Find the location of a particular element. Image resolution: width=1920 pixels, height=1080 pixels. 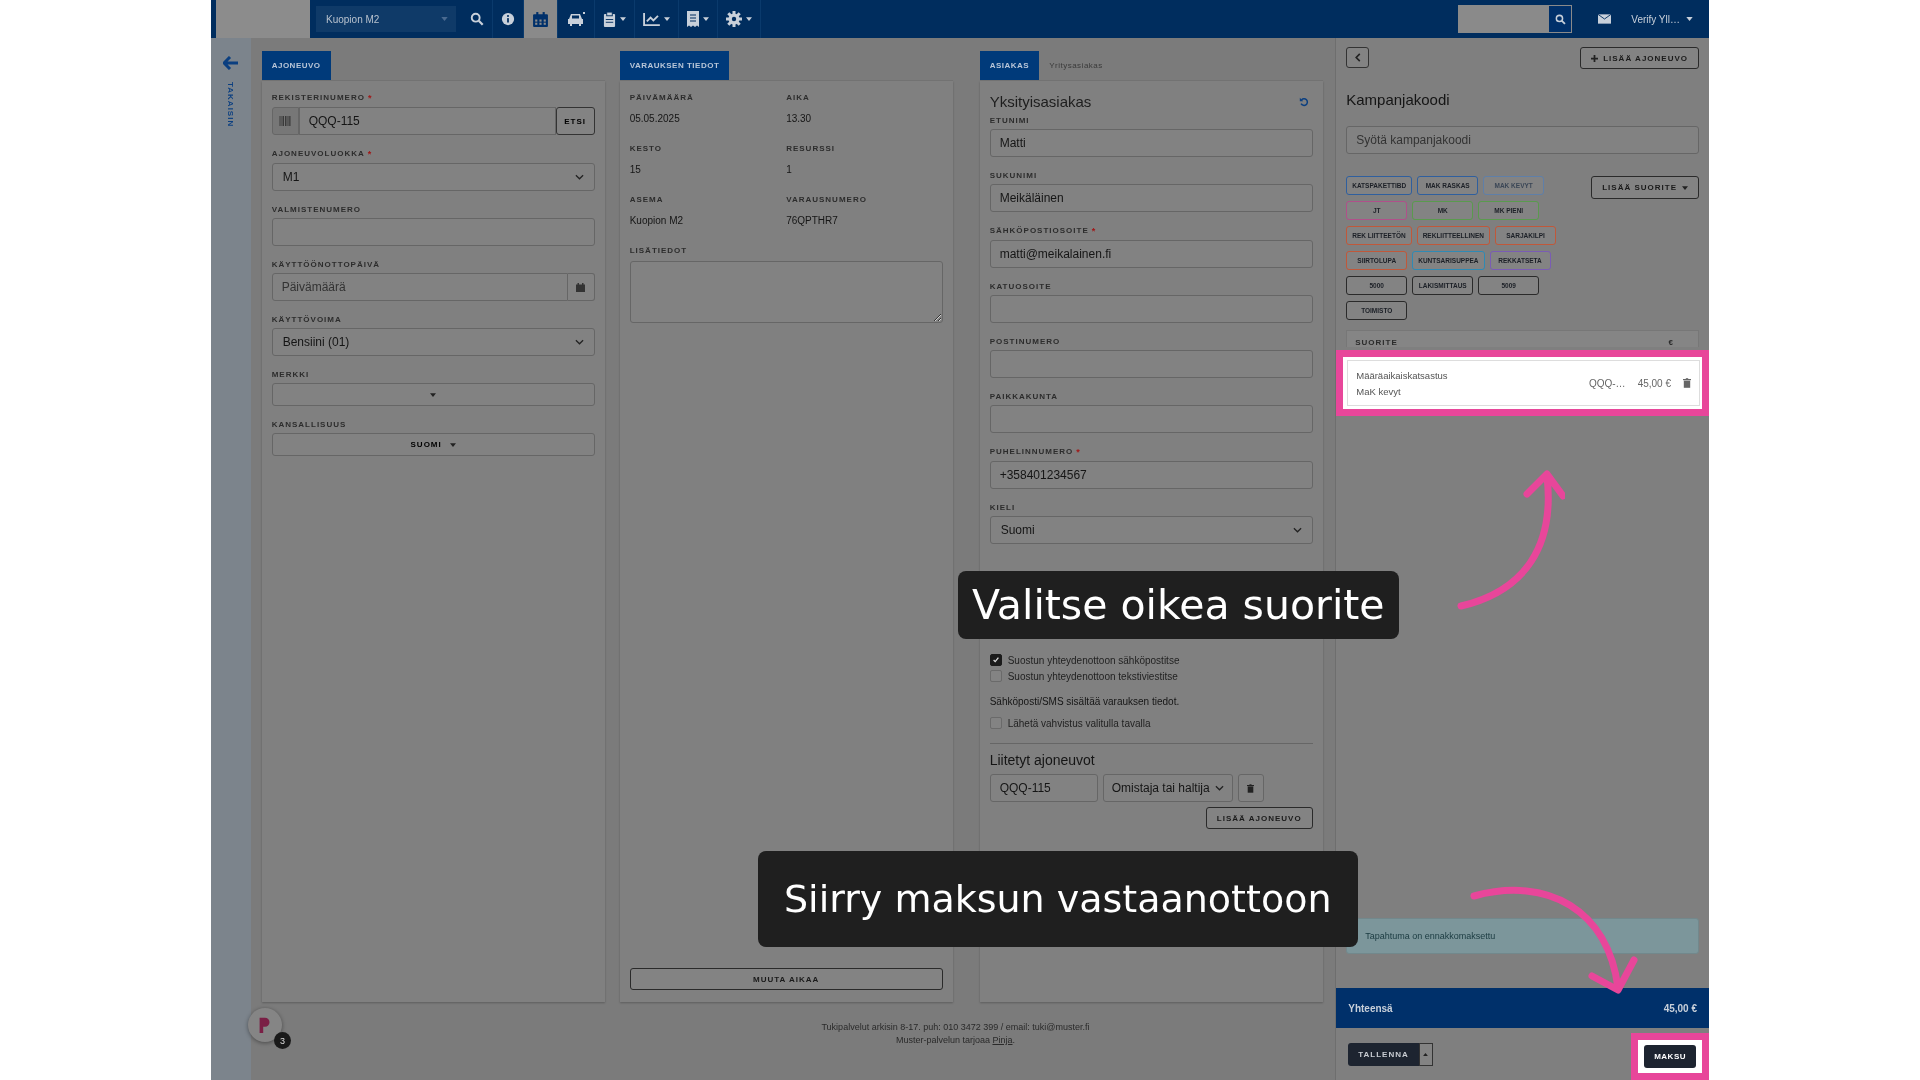

plate-field: QQQ-115 is located at coordinates (1043, 788).